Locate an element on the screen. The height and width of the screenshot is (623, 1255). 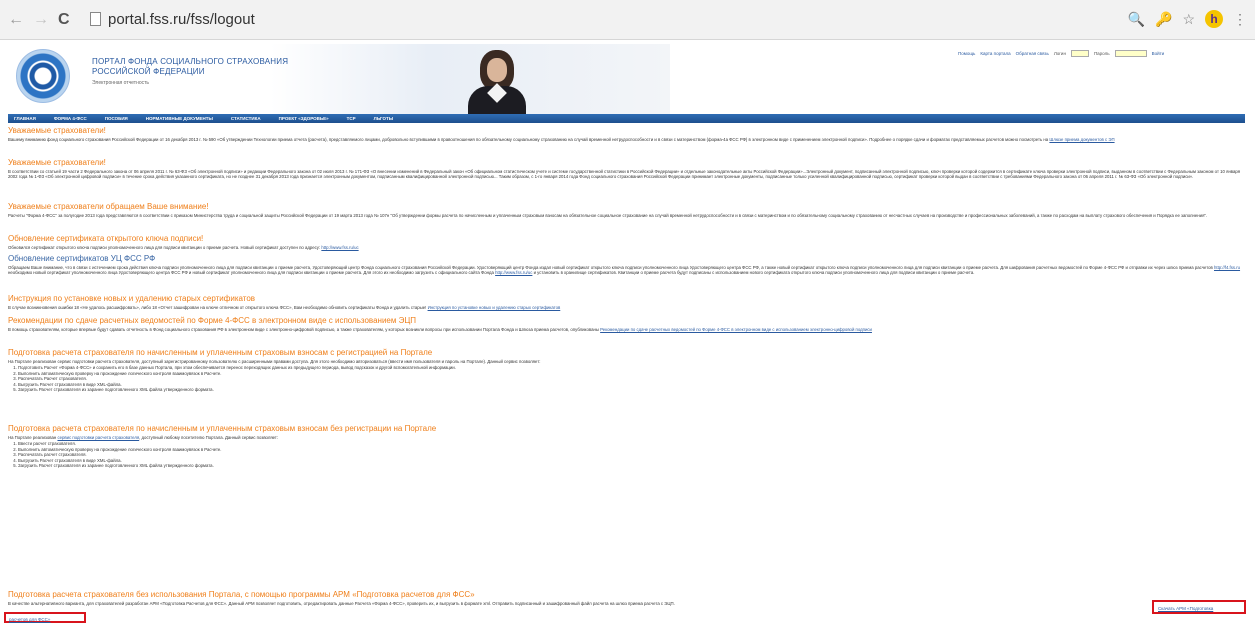
nav-item-benefits-privileges: Льготы is located at coordinates (384, 118).